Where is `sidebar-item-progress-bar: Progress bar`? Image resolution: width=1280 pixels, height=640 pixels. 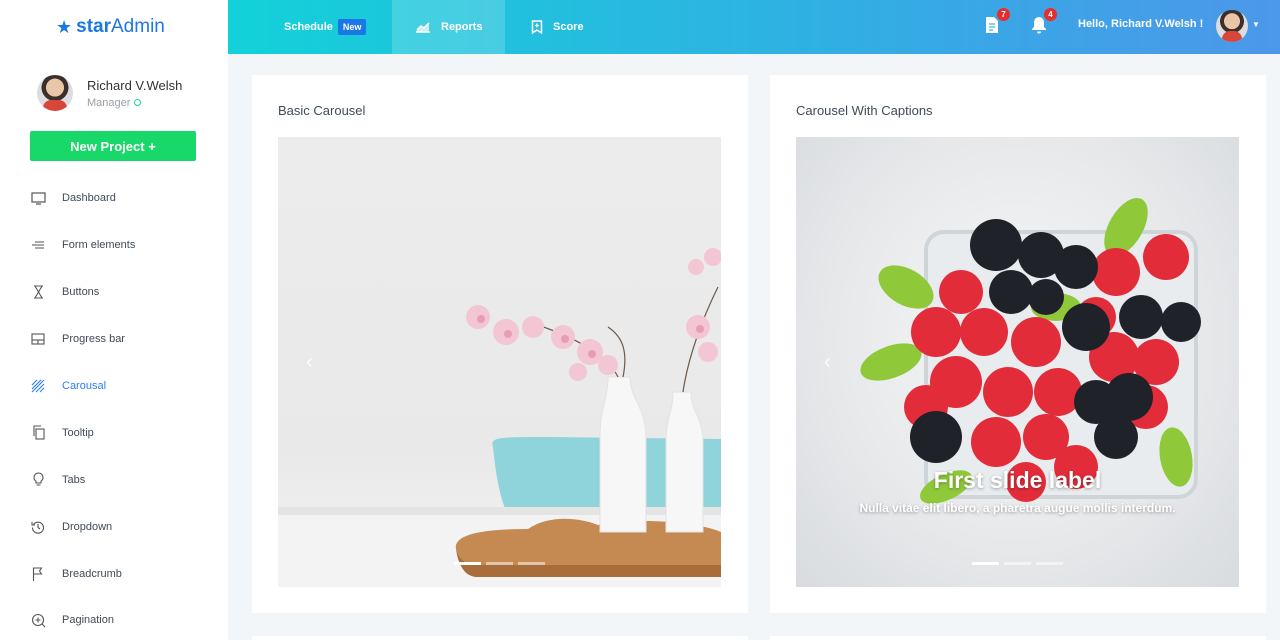
sidebar-item-progress-bar: Progress bar is located at coordinates (114, 339).